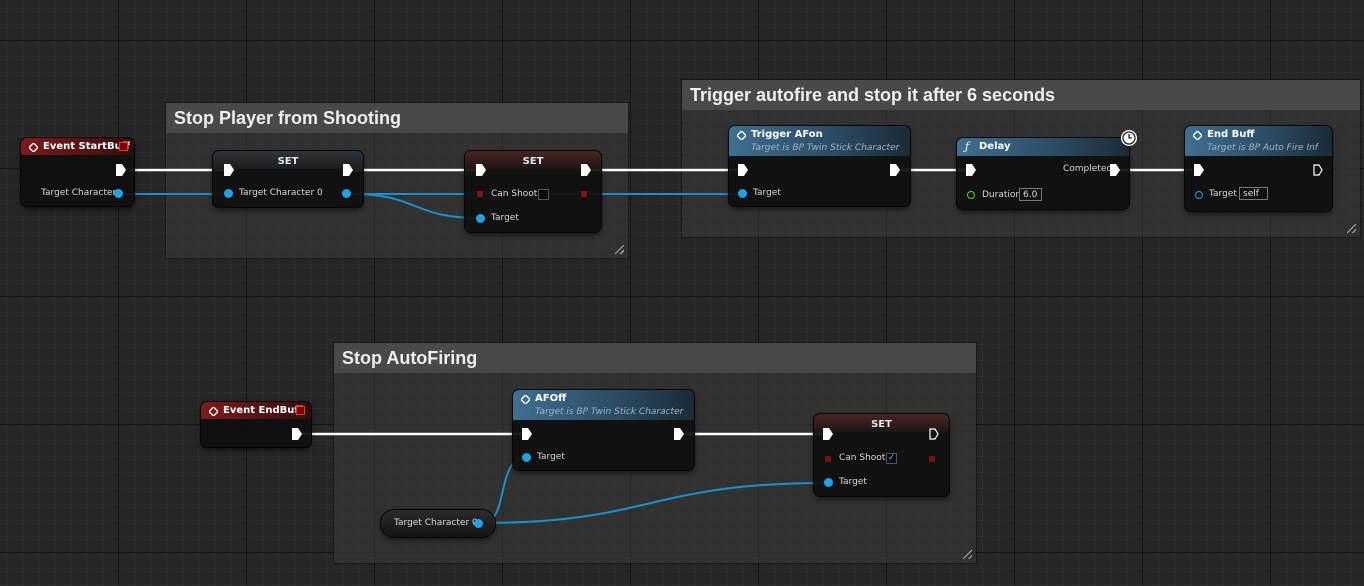 This screenshot has height=586, width=1364. I want to click on node-header: End Buff Target is BP Auto Fire Inf, so click(1258, 141).